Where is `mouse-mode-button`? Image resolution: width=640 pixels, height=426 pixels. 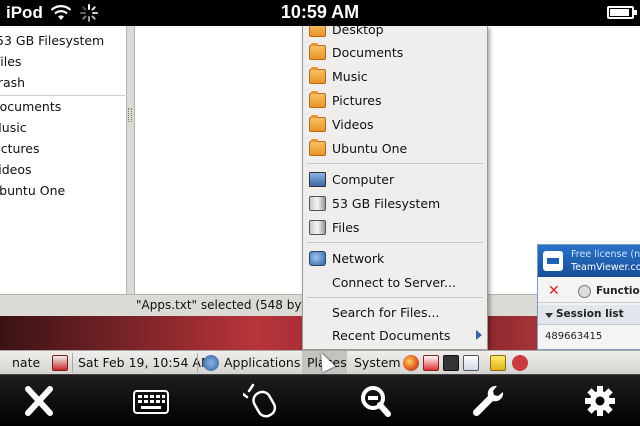
mouse-mode-button is located at coordinates (262, 401).